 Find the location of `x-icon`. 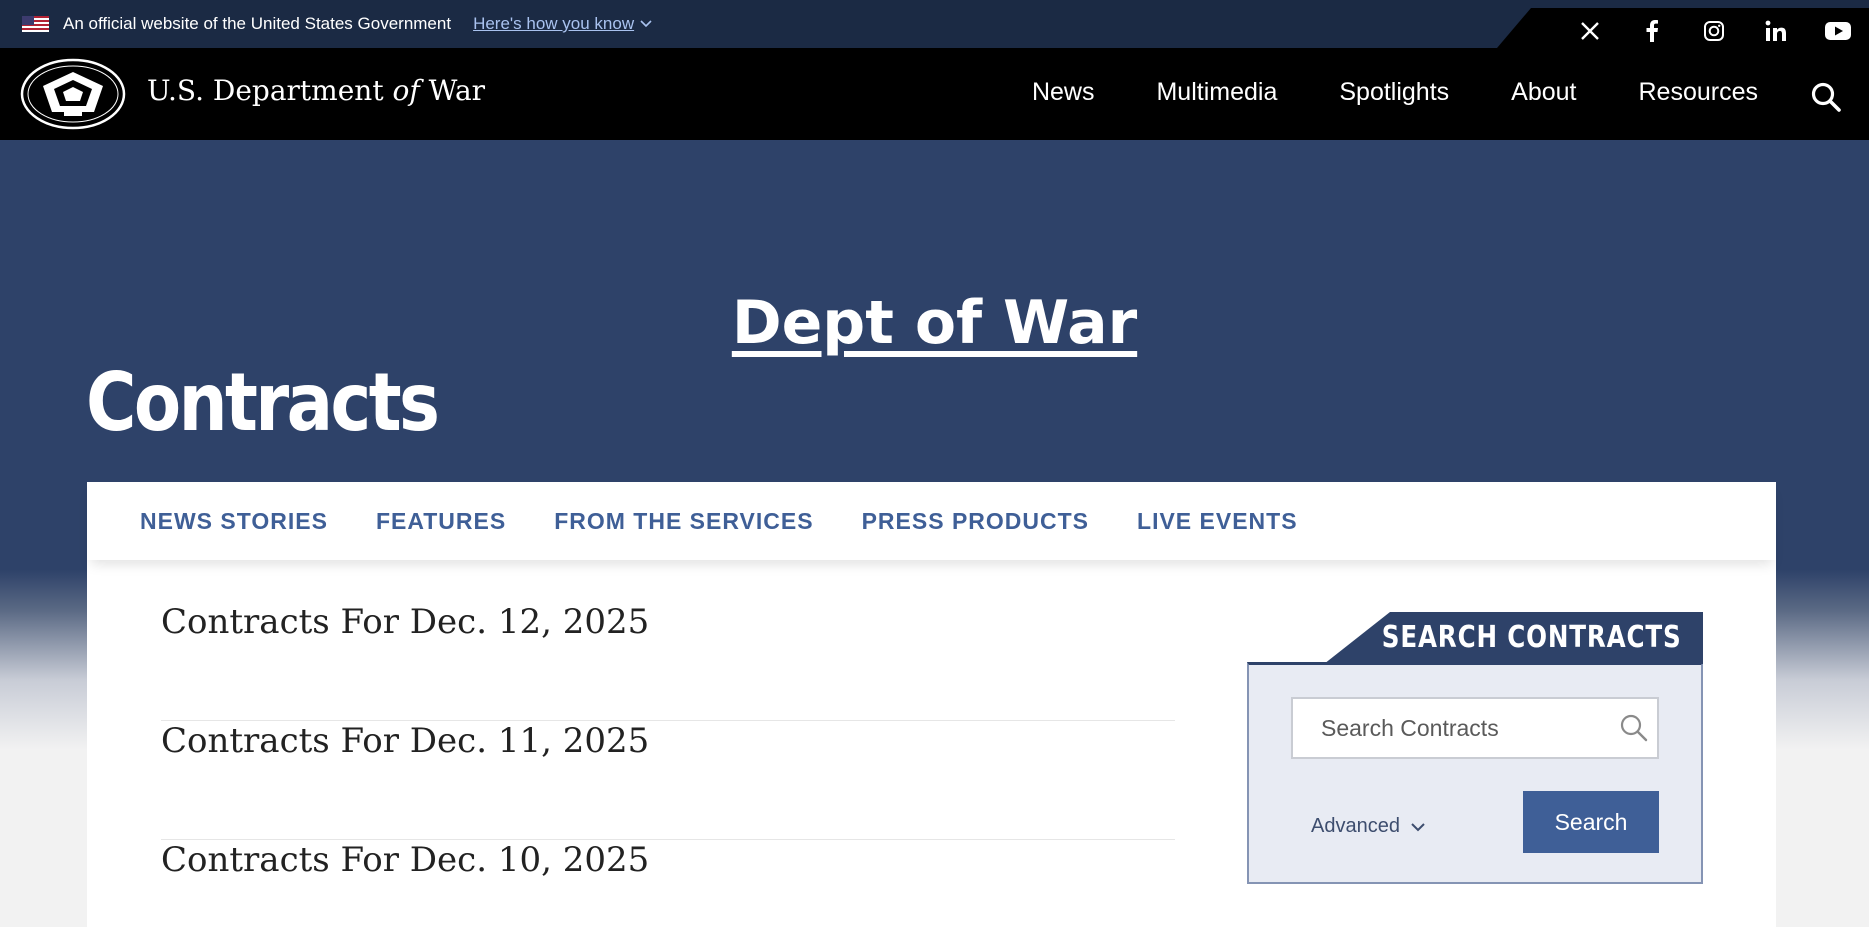

x-icon is located at coordinates (1590, 31).